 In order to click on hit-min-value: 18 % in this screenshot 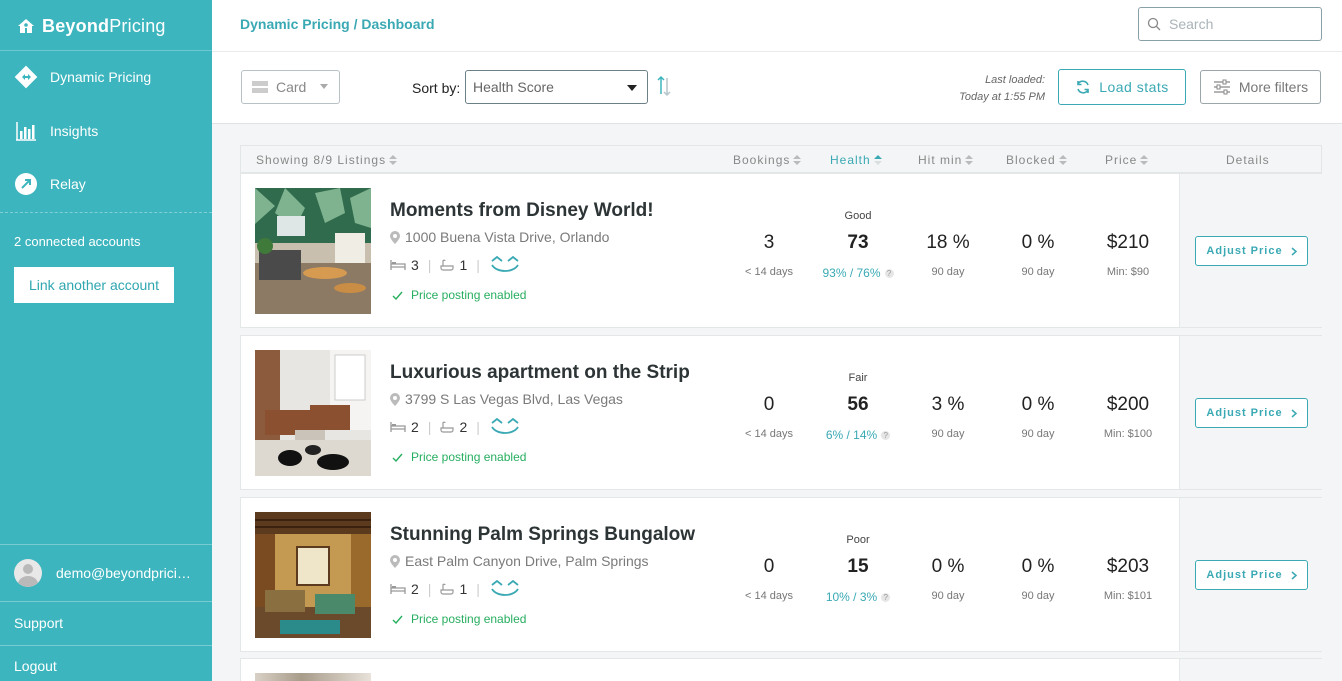, I will do `click(948, 242)`.